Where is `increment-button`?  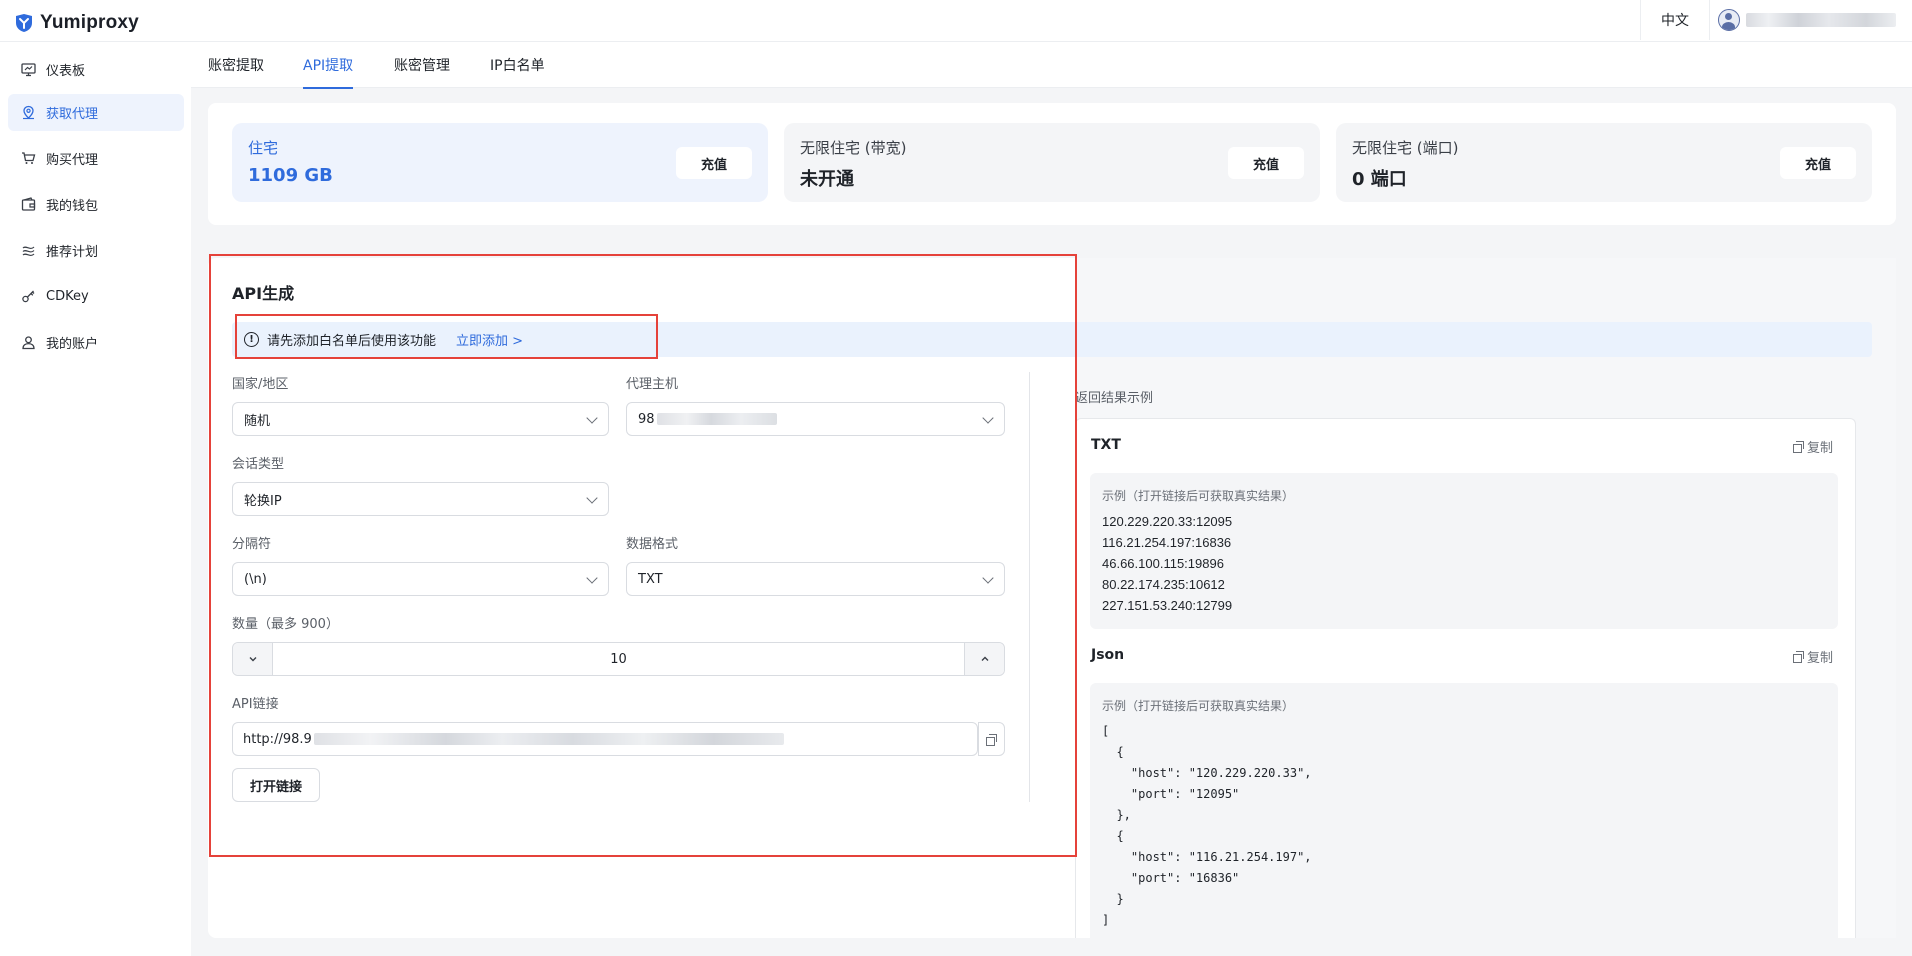 increment-button is located at coordinates (984, 659).